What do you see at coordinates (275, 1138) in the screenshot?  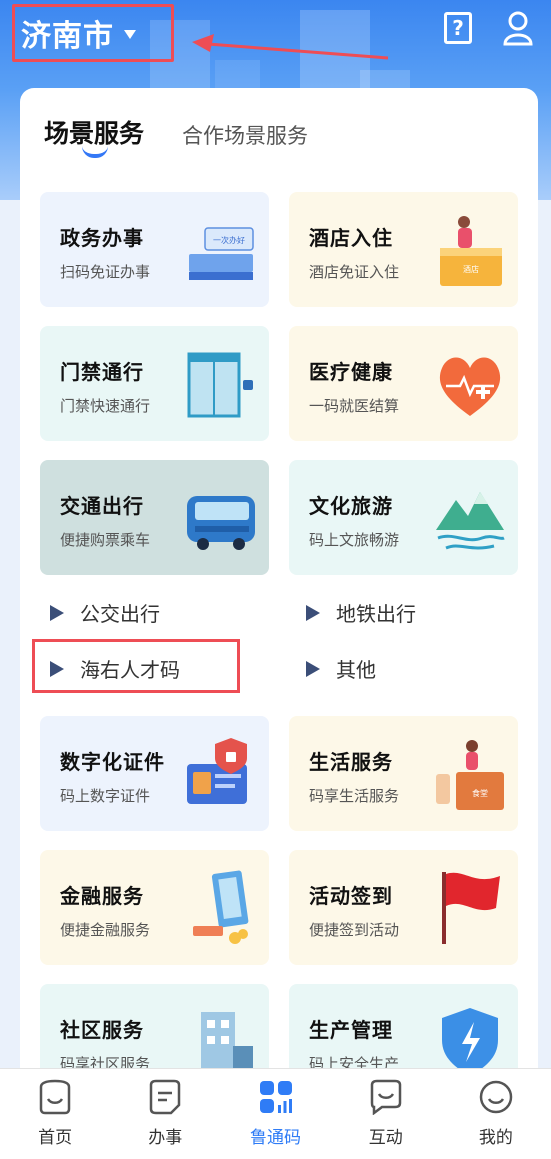 I see `nav-label: 鲁通码` at bounding box center [275, 1138].